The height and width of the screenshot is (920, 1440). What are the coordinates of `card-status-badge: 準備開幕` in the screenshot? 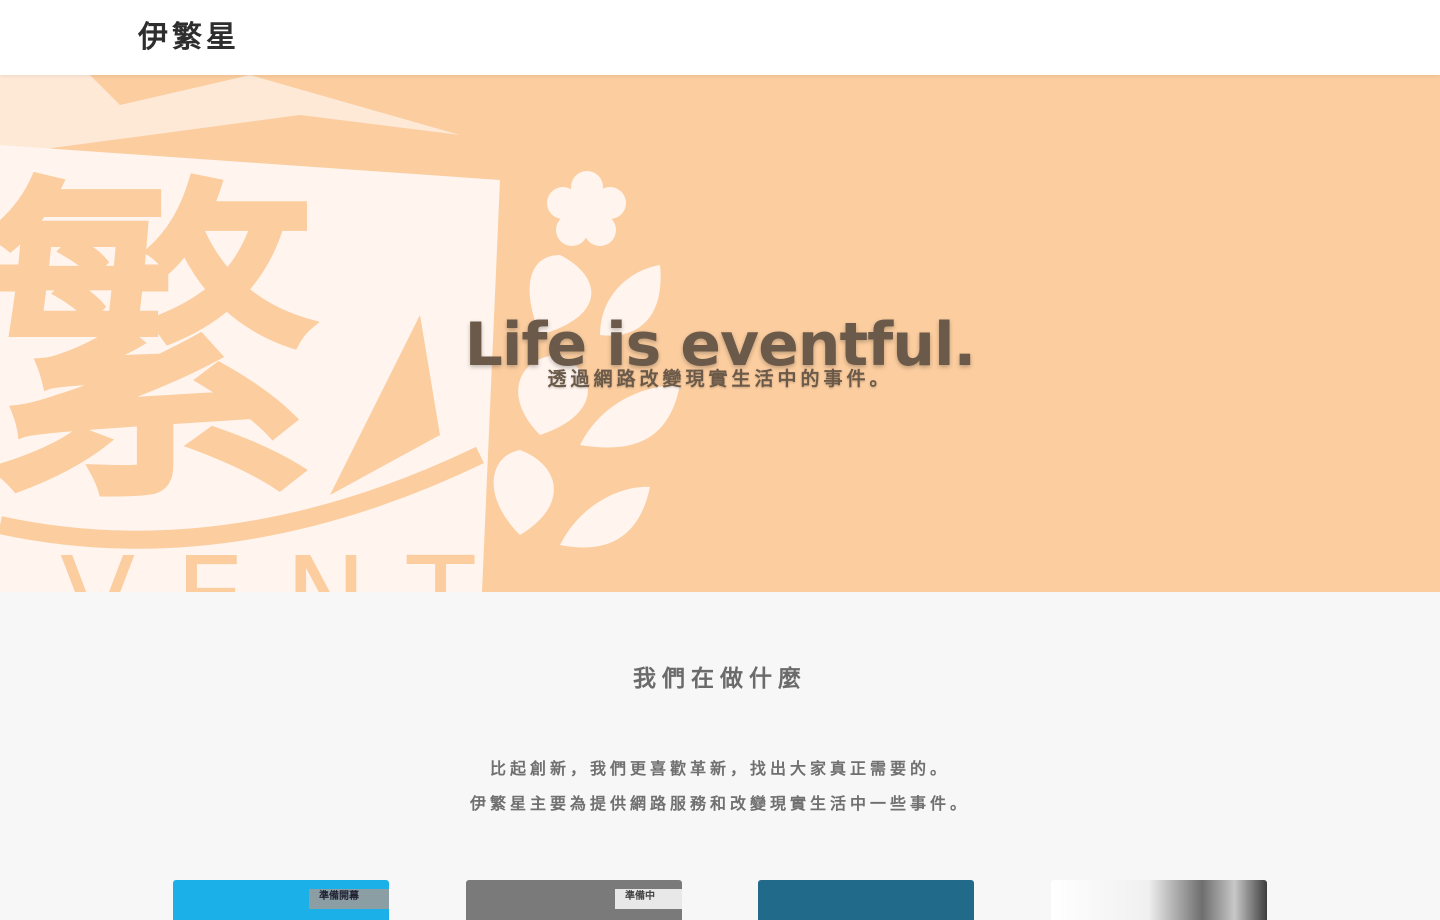 It's located at (349, 899).